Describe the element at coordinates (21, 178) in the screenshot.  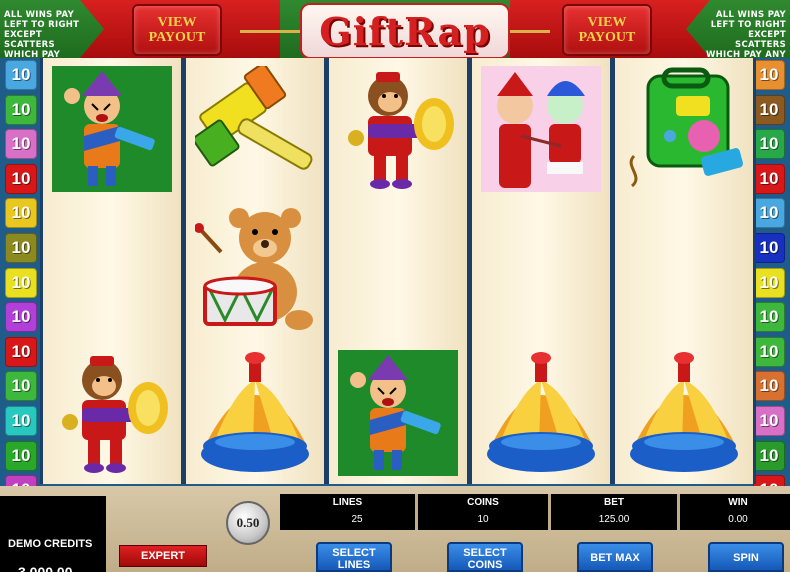
I see `payline-marker-left-4: 10` at that location.